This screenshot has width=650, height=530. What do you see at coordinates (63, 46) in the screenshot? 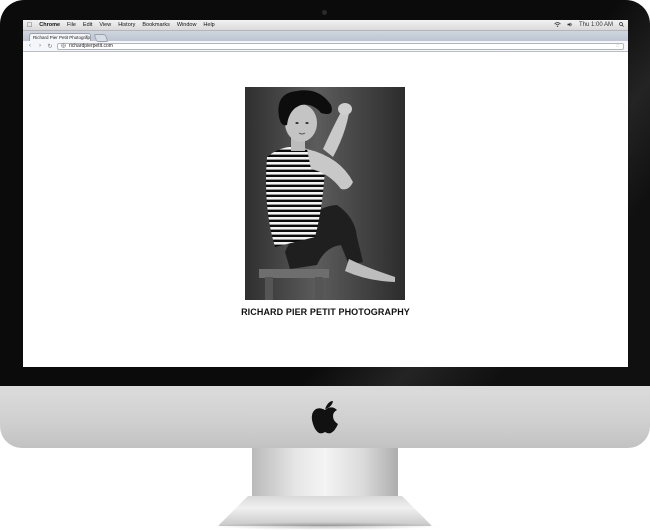
I see `page-info-icon` at bounding box center [63, 46].